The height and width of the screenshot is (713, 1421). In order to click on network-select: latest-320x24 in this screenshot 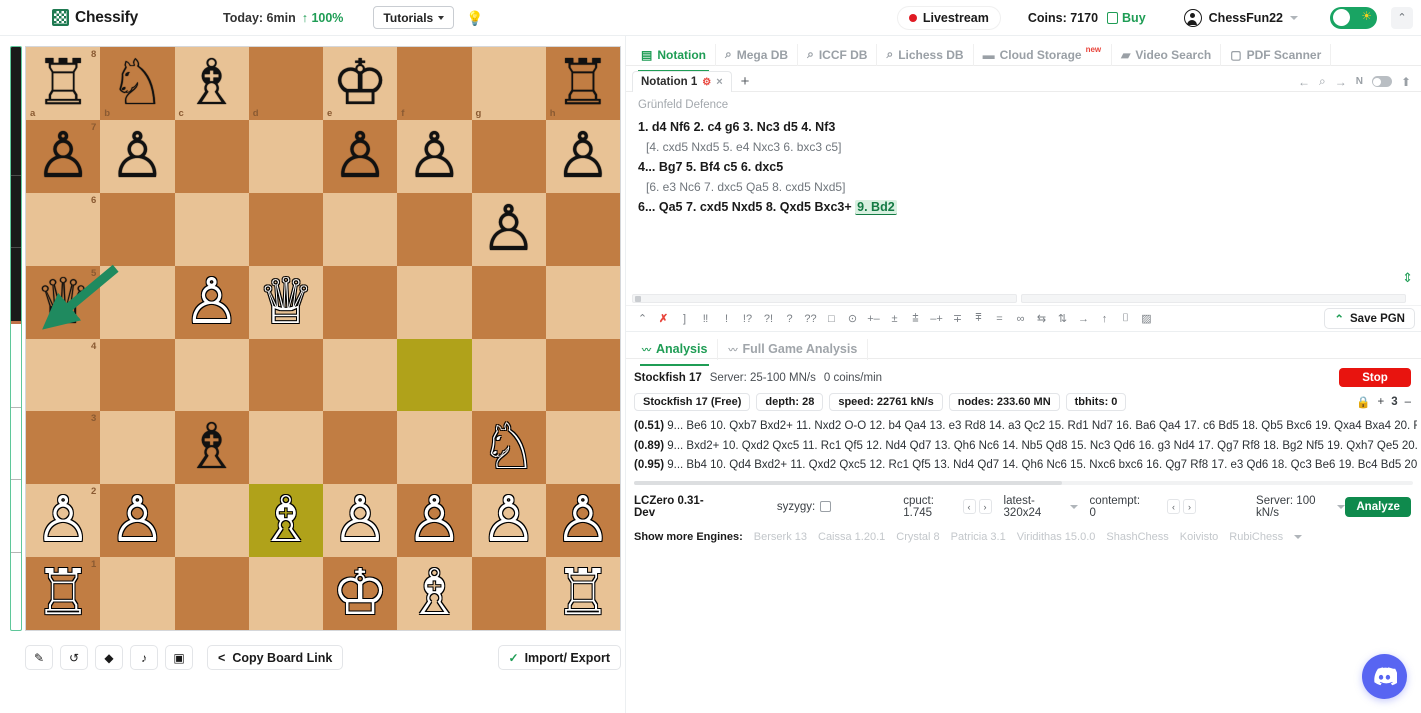, I will do `click(1041, 507)`.